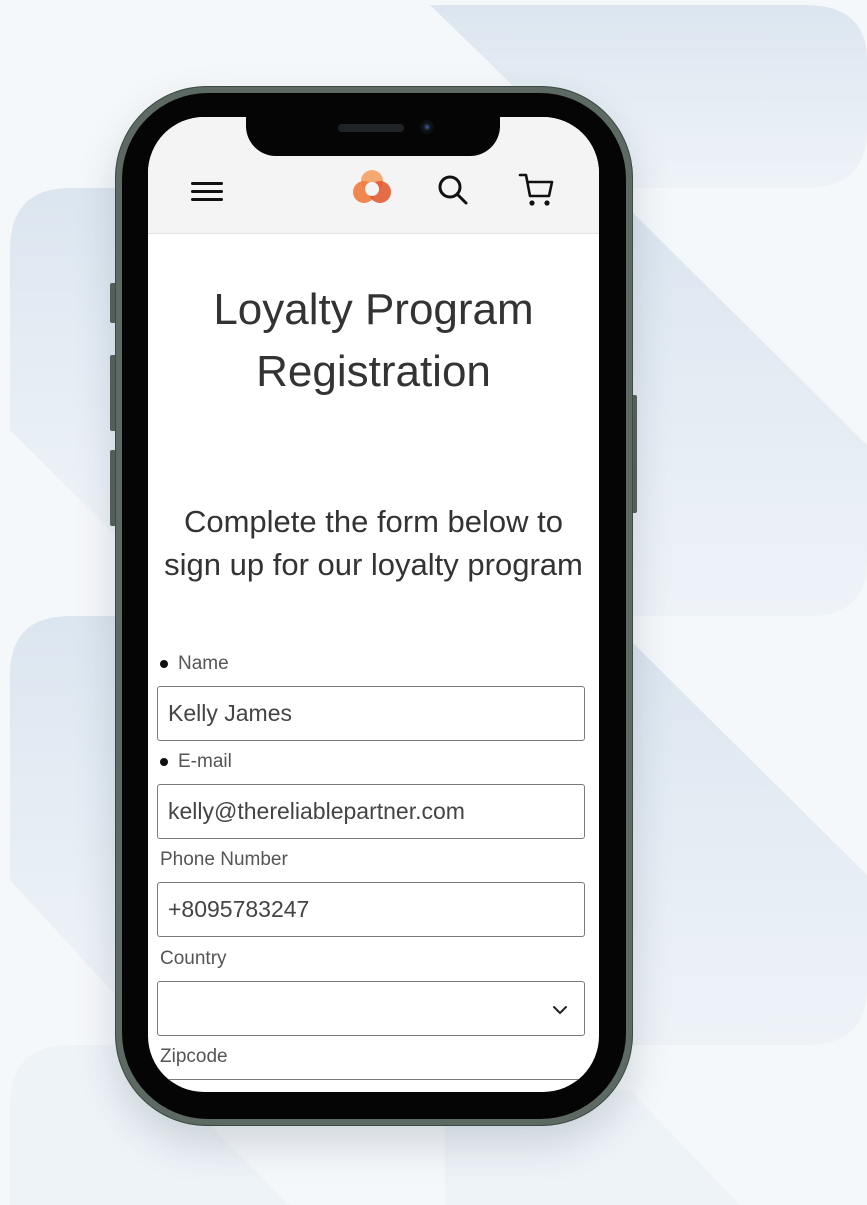 Image resolution: width=867 pixels, height=1205 pixels. I want to click on brand-logo-icon, so click(372, 189).